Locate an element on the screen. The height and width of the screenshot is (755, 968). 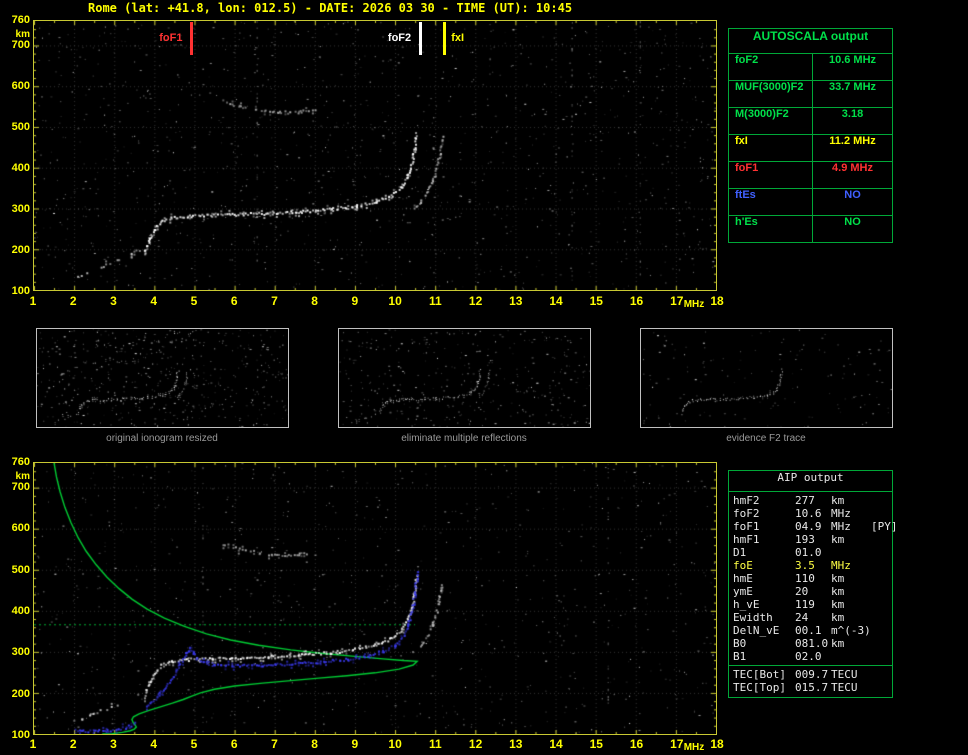
x-axis-label-bottom-2: 2 is located at coordinates (73, 744).